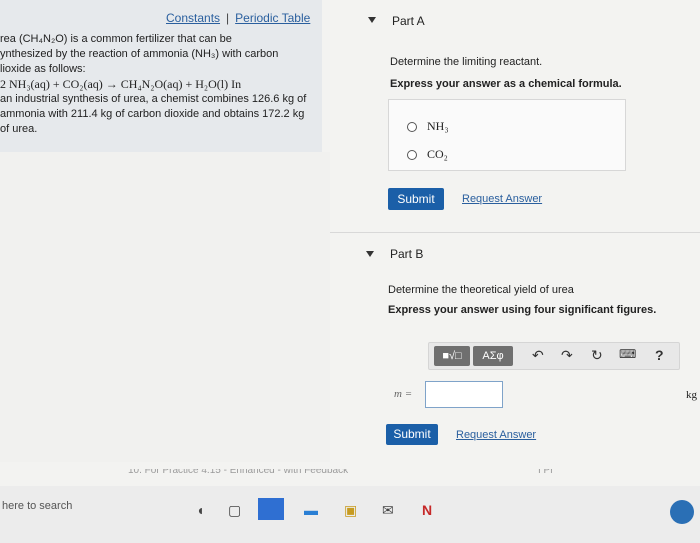  Describe the element at coordinates (597, 355) in the screenshot. I see `reset-icon: ↻` at that location.